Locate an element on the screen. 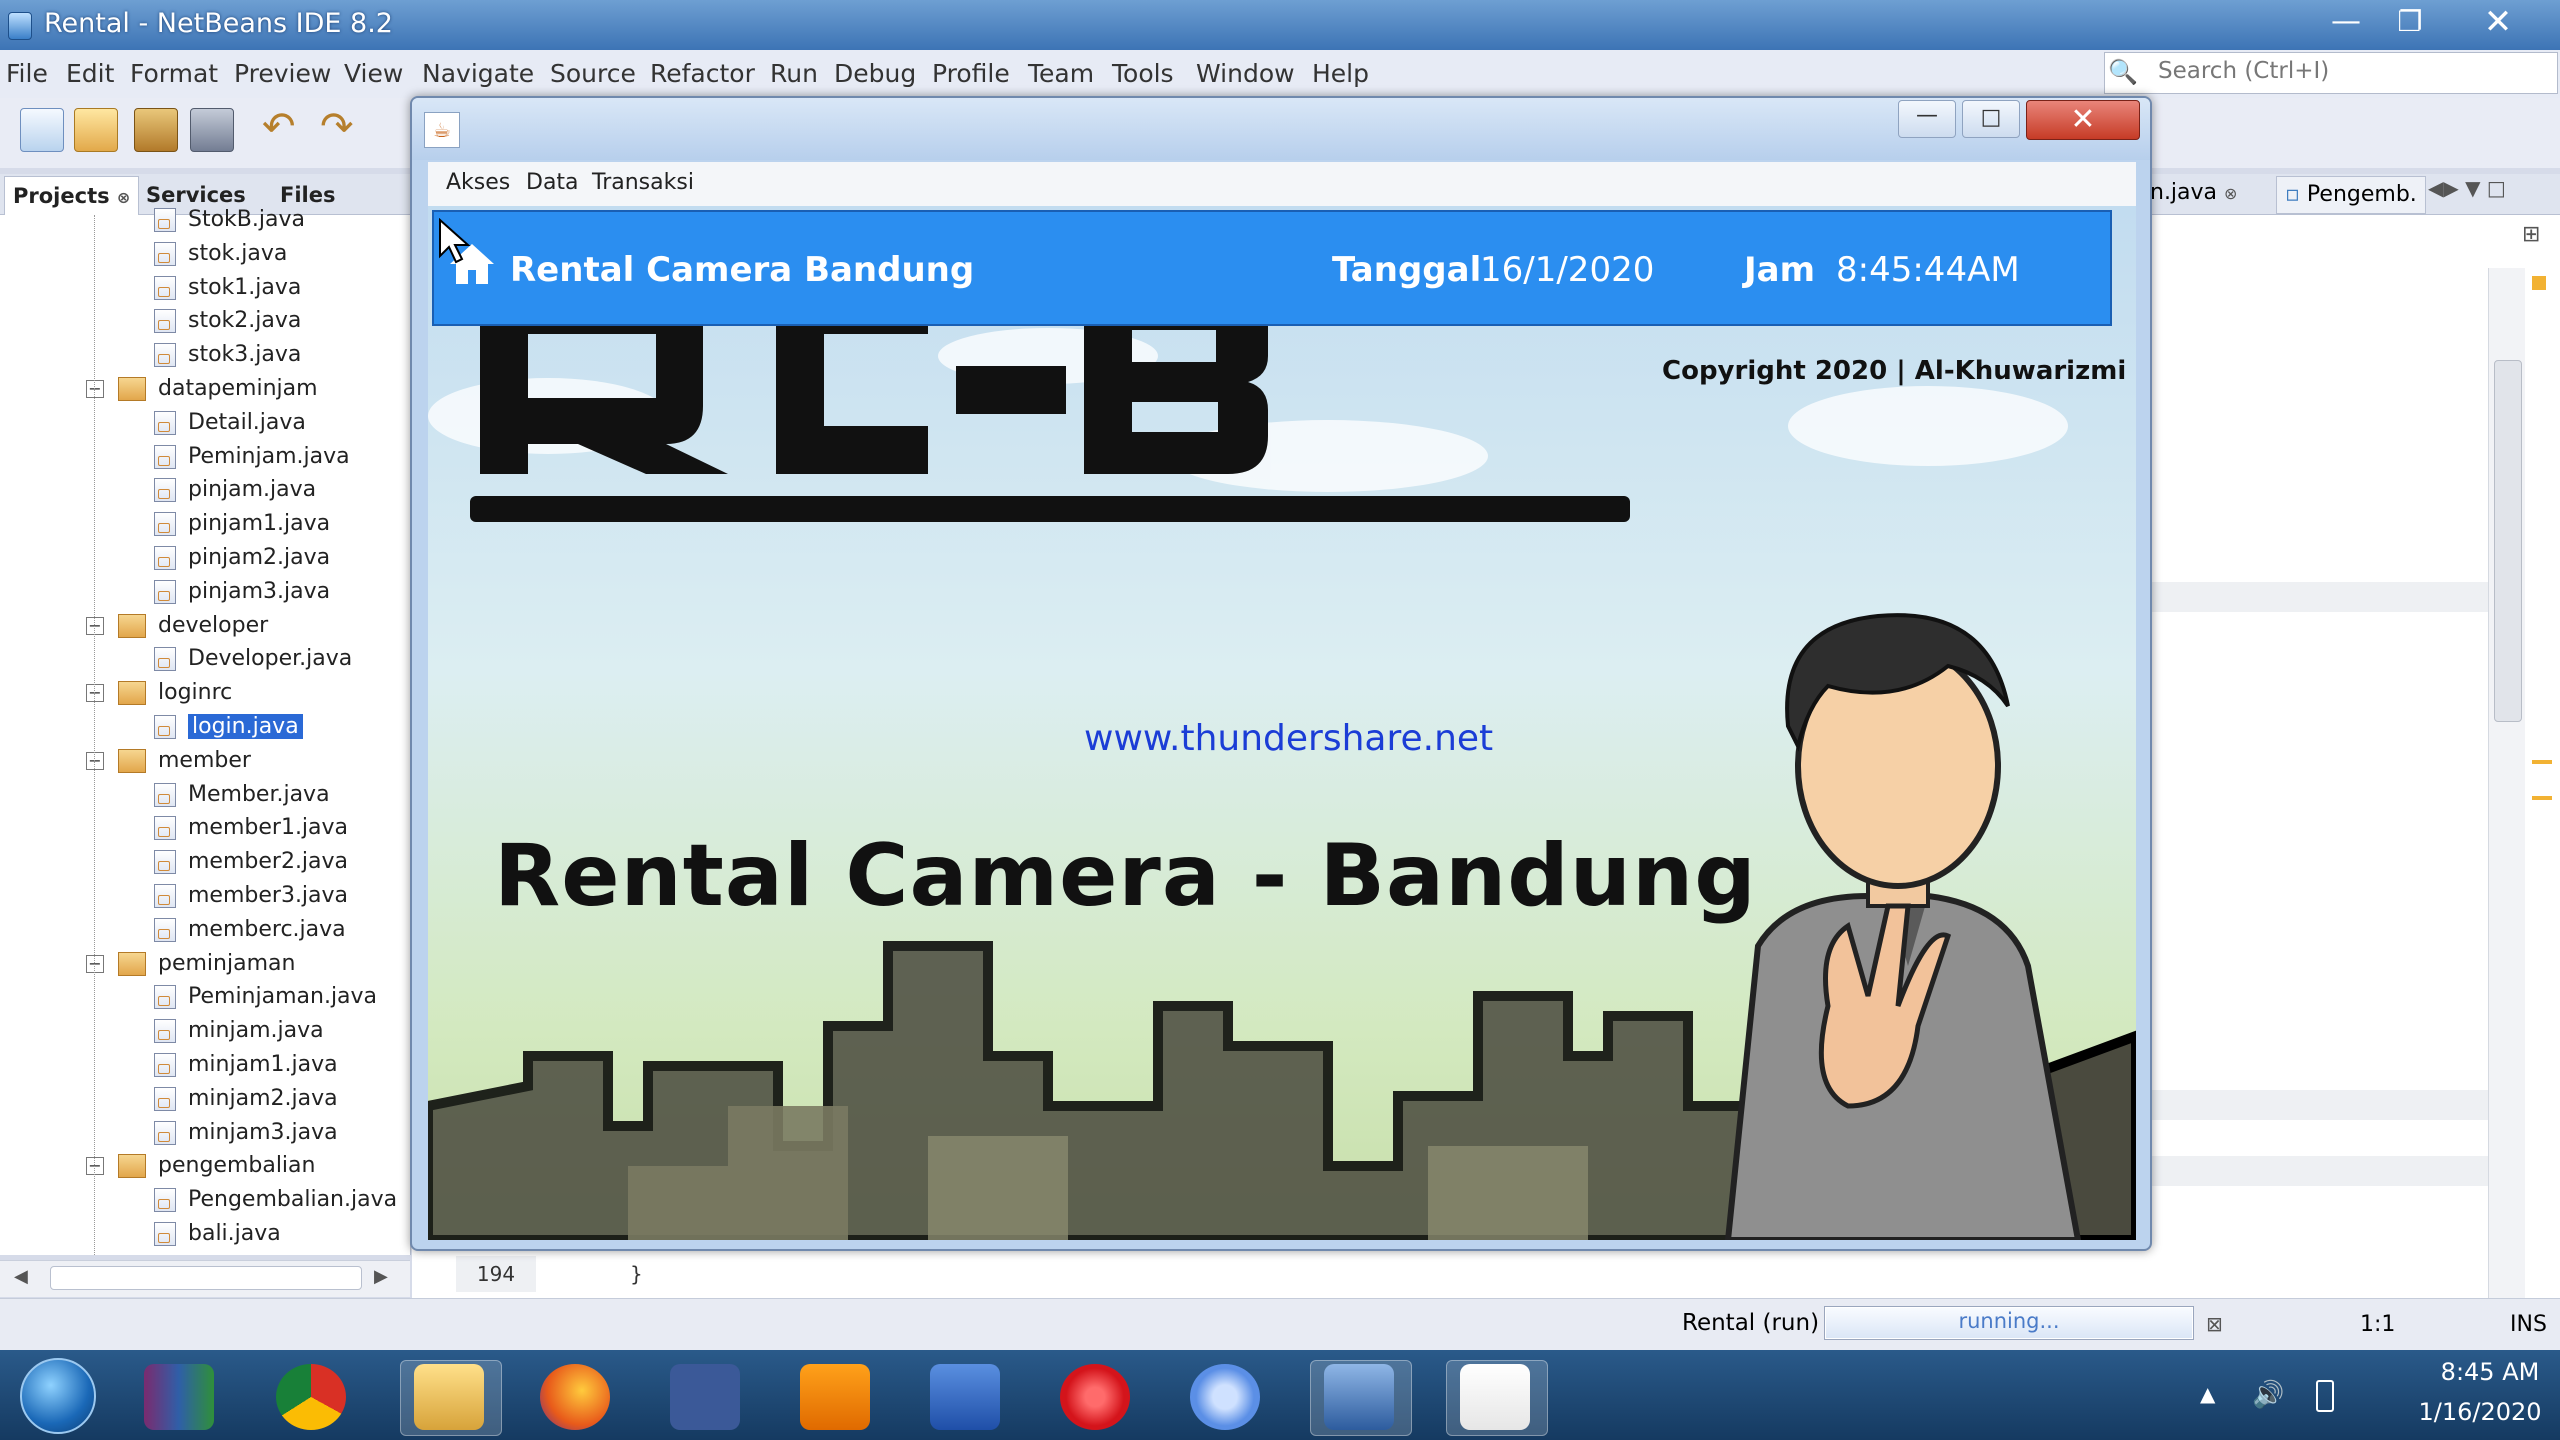  tree-file: stok1.java is located at coordinates (227, 288).